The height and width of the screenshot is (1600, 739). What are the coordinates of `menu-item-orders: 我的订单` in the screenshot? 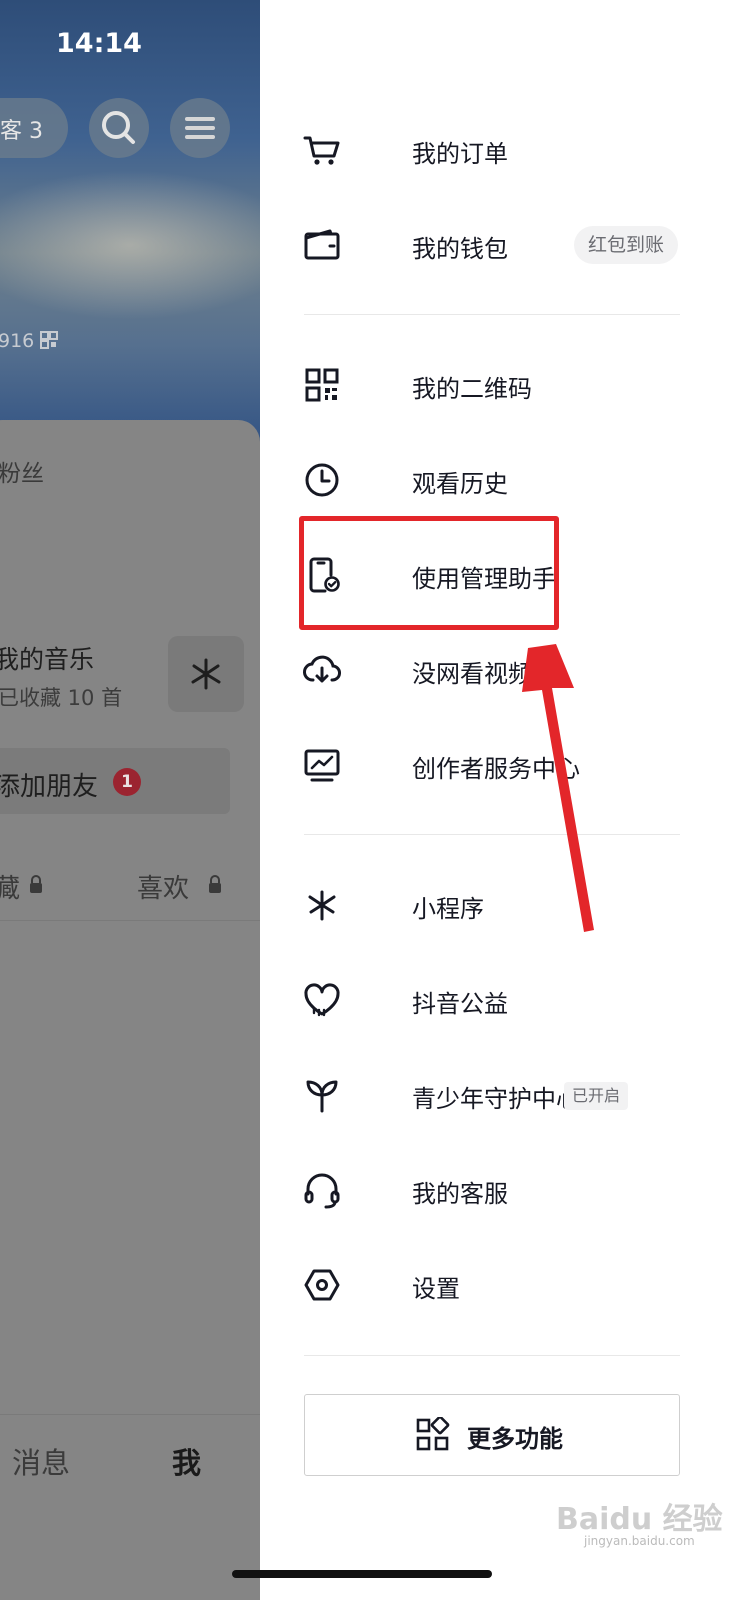 It's located at (500, 150).